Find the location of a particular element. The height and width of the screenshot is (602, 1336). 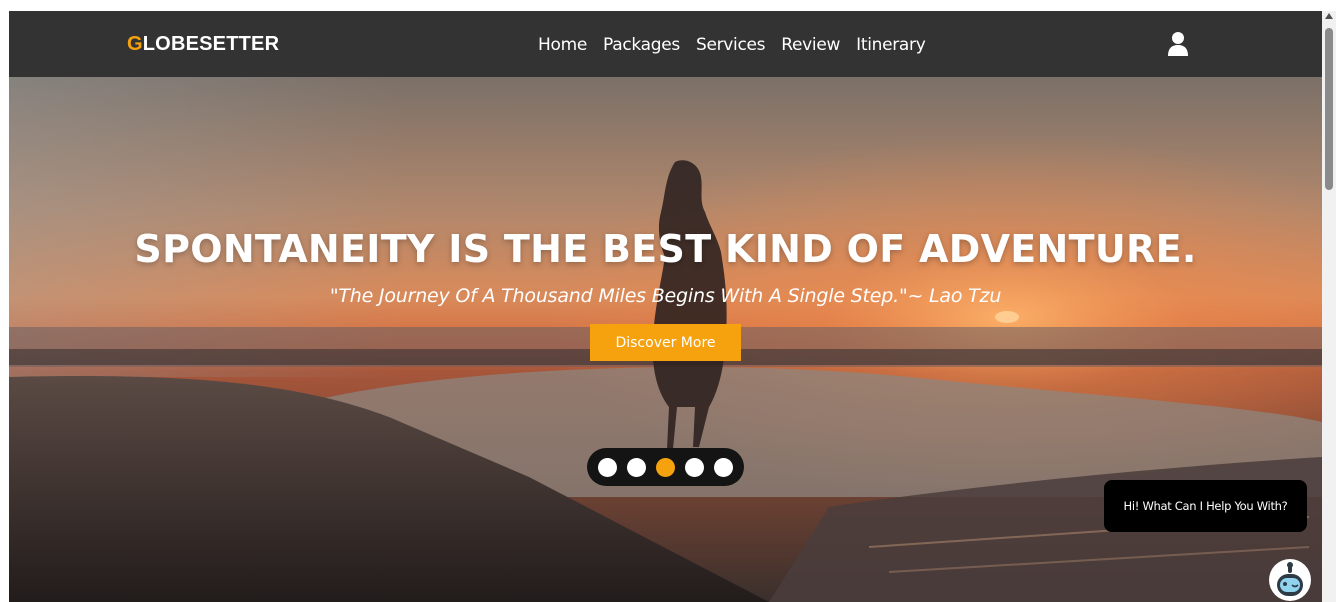

vertical-scrollbar is located at coordinates (1329, 306).